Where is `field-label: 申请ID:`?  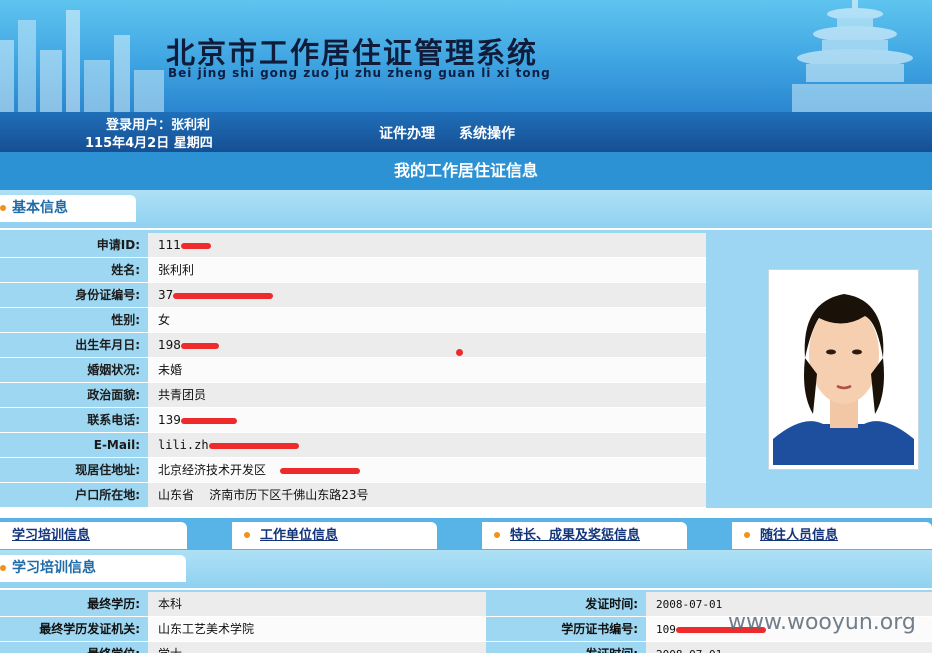
field-label: 申请ID: is located at coordinates (74, 245).